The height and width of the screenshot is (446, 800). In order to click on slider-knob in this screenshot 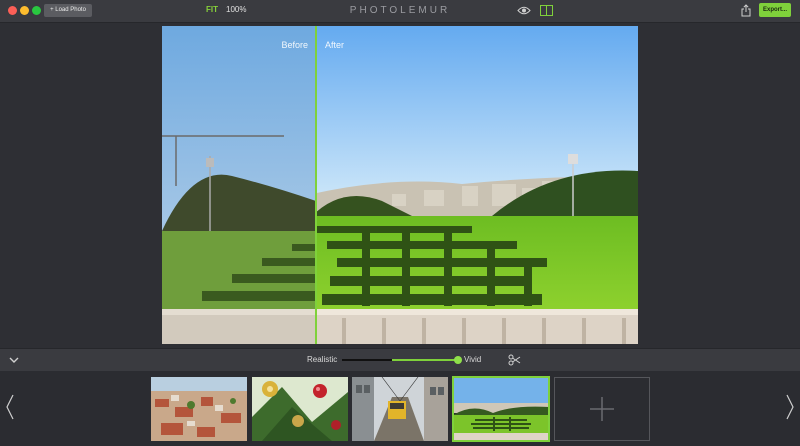, I will do `click(458, 360)`.